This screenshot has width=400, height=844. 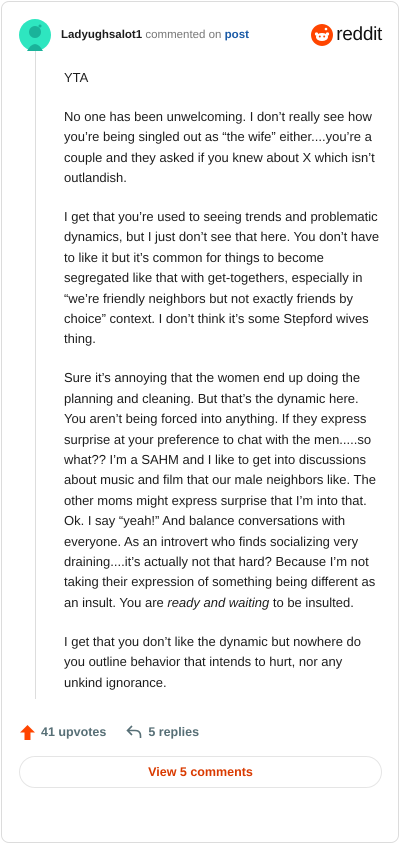 What do you see at coordinates (359, 35) in the screenshot?
I see `reddit-wordmark: reddit` at bounding box center [359, 35].